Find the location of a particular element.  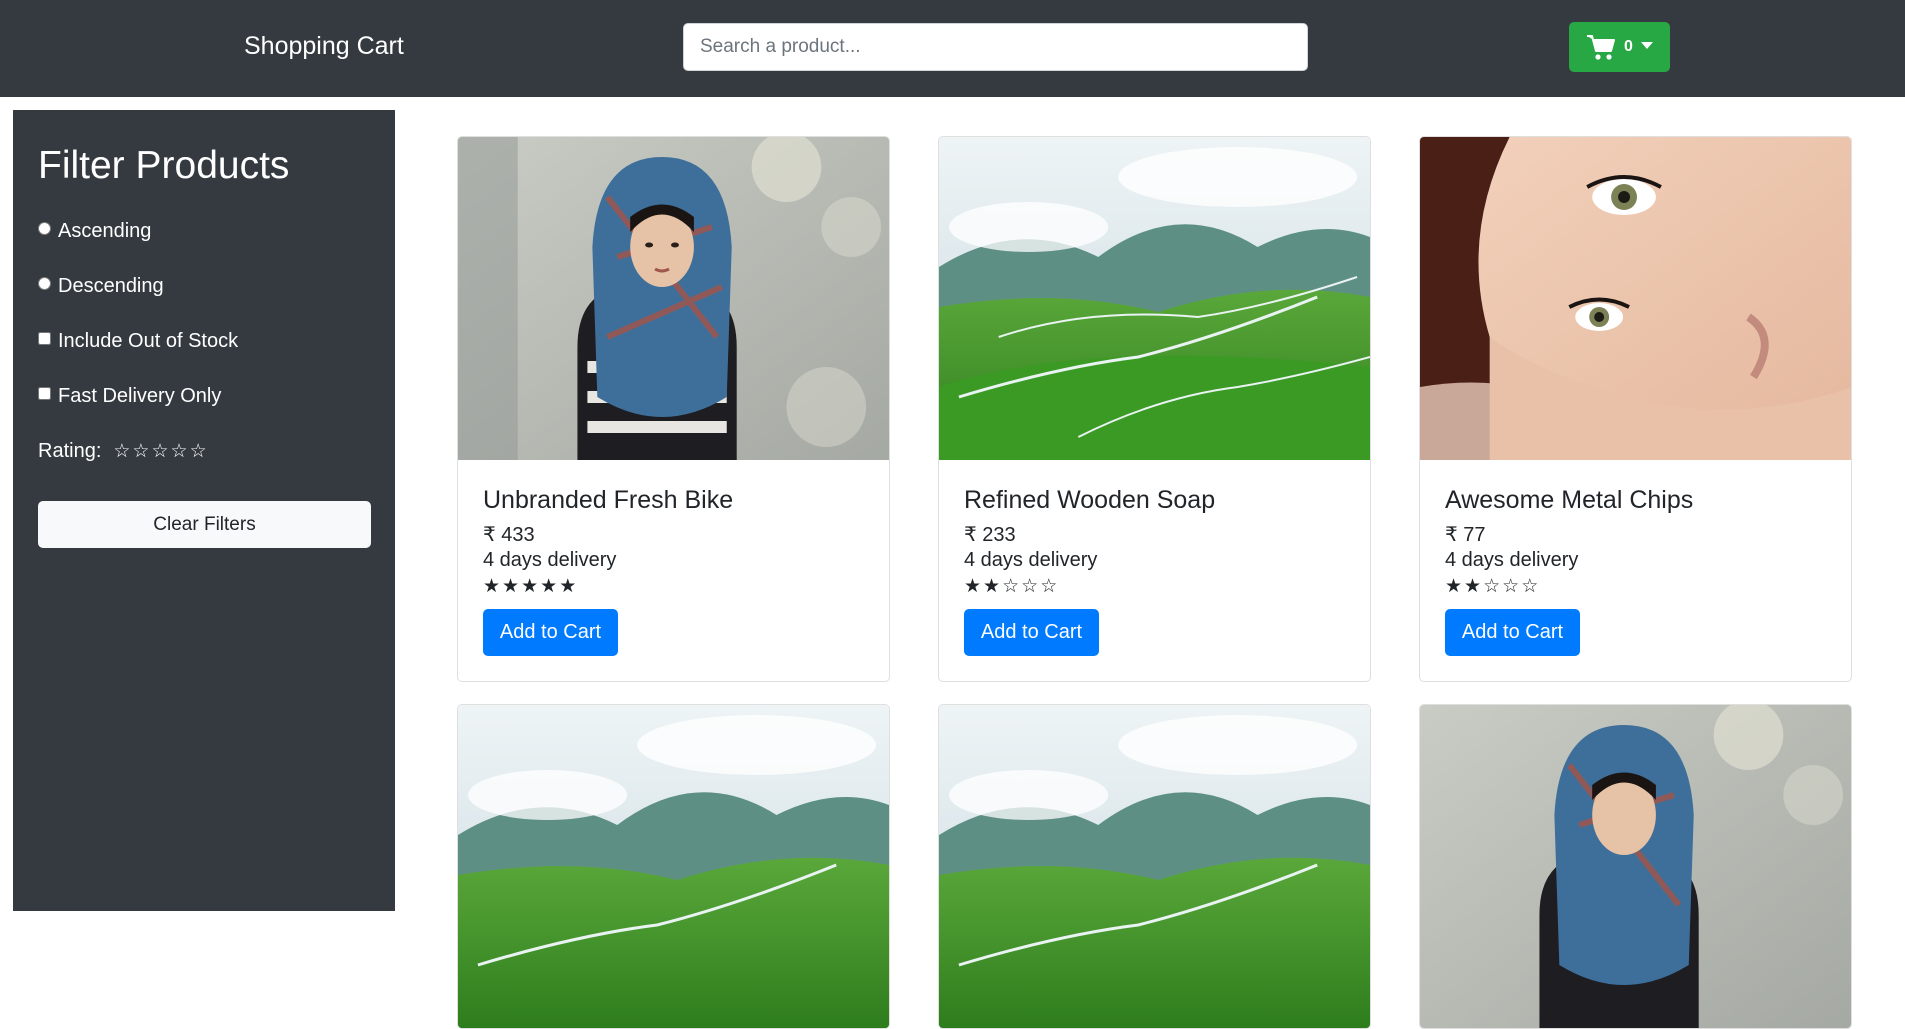

rating-filter: Rating: ☆ ☆ ☆ ☆ ☆ is located at coordinates (122, 451).